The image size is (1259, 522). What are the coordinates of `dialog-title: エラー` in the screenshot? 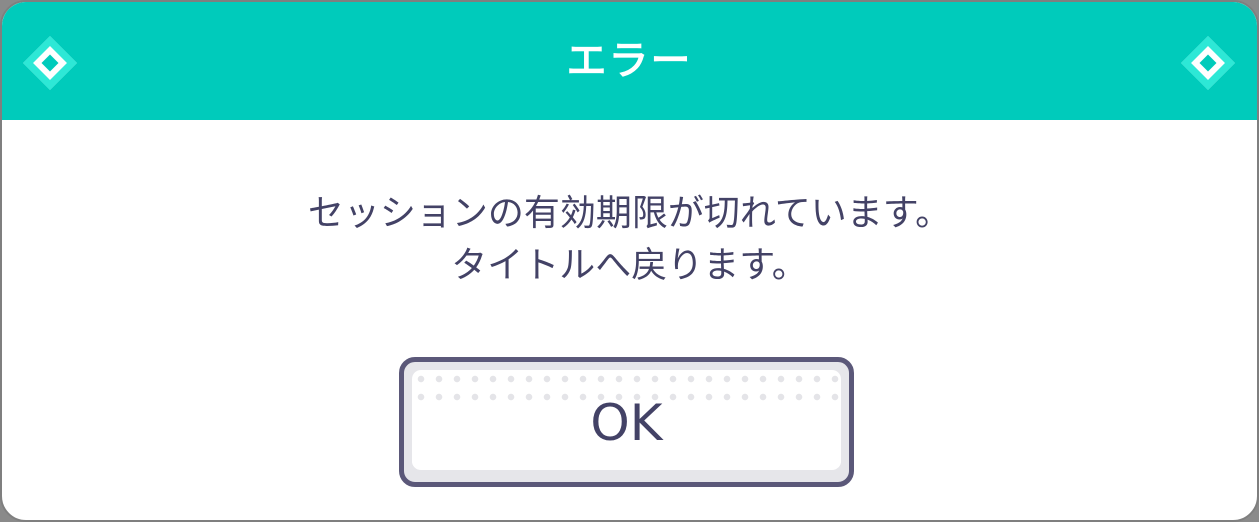 It's located at (629, 61).